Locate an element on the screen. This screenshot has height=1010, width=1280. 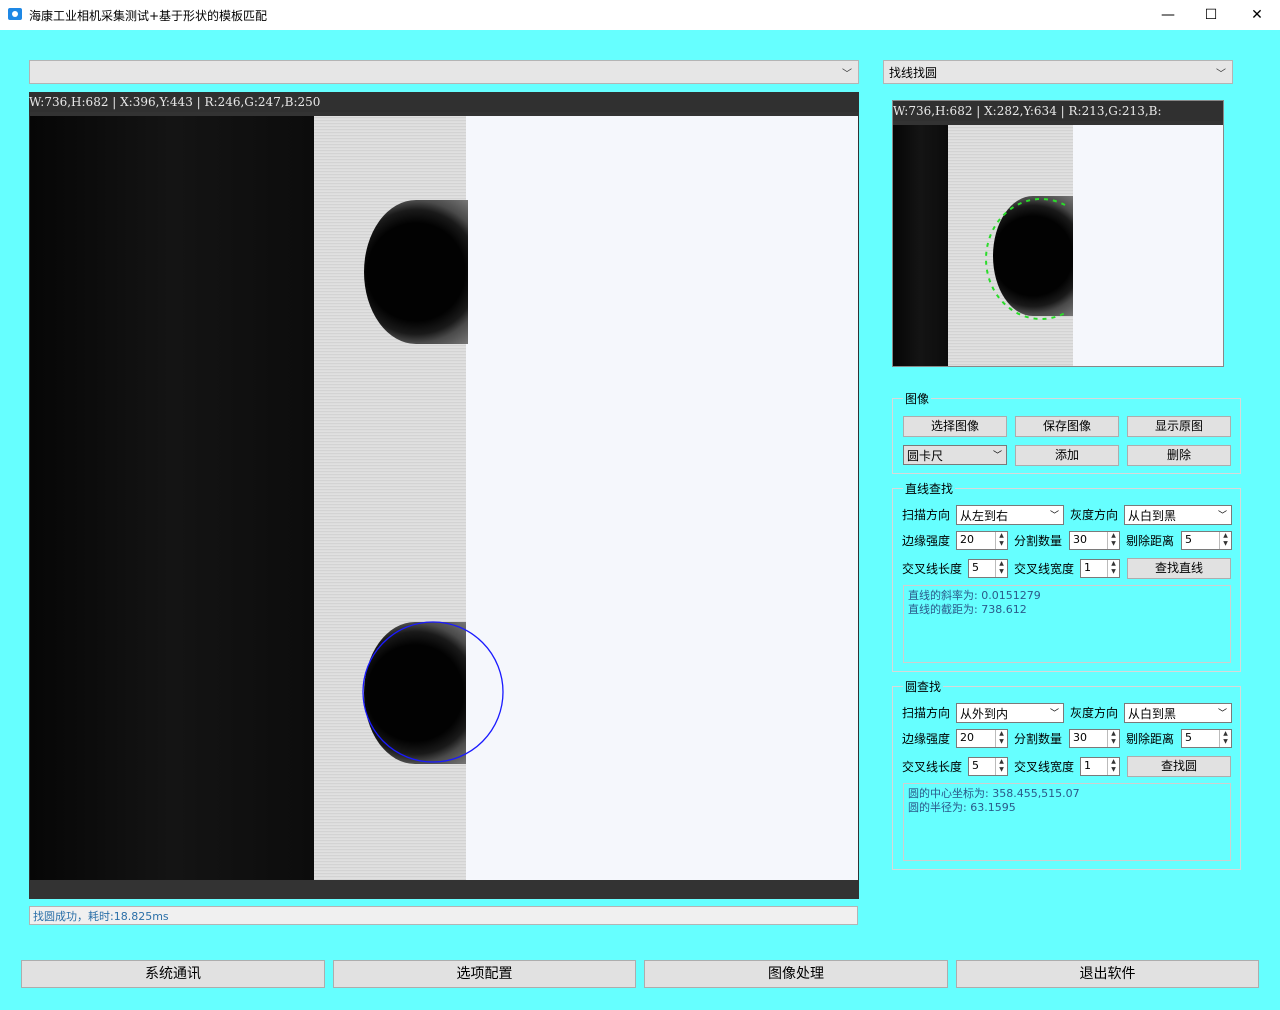
window-title: 海康工业相机采集测试+基于形状的模板匹配 is located at coordinates (148, 16).